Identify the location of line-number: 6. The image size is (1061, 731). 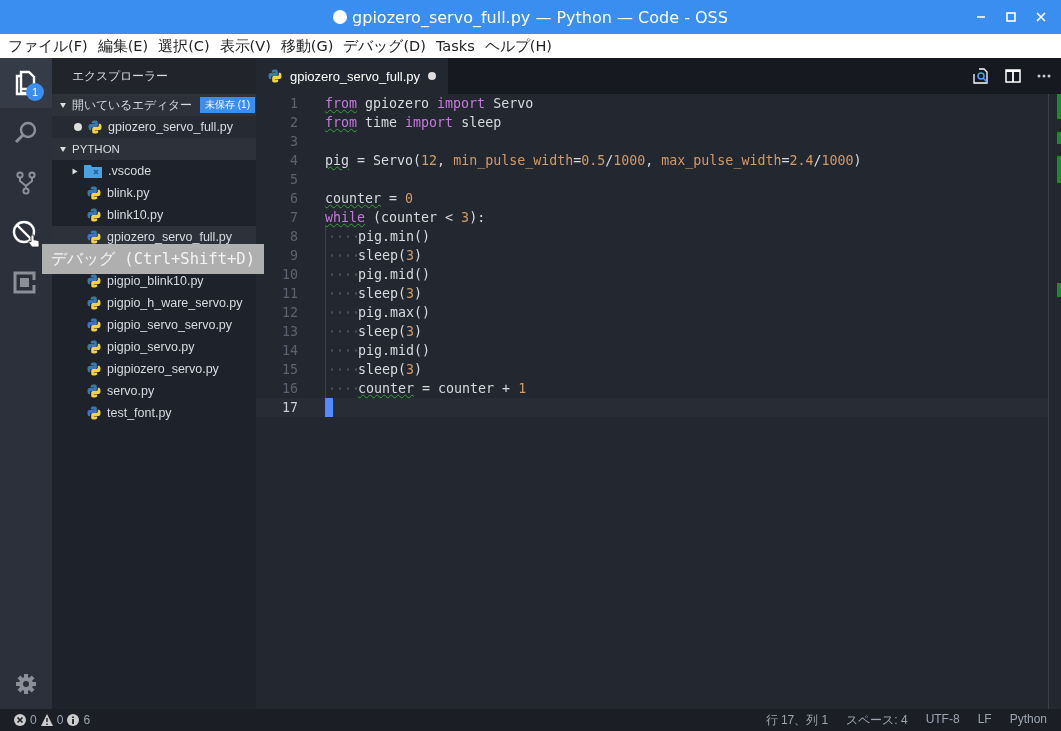
(294, 198).